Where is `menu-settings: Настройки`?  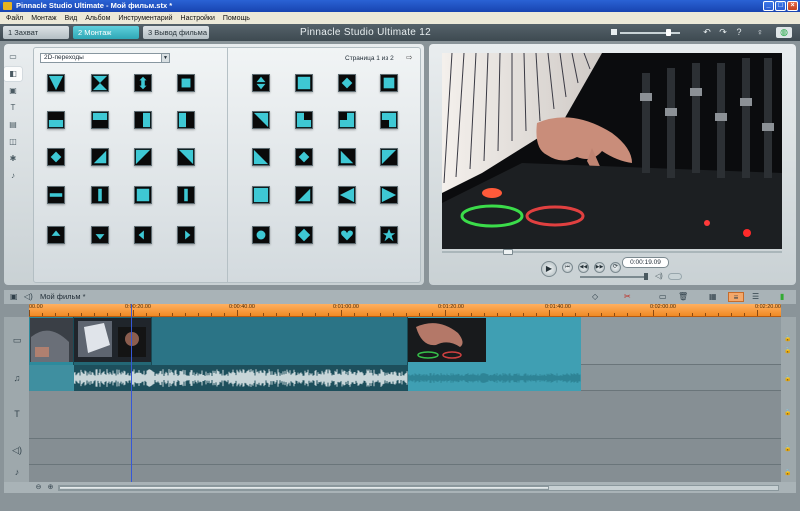 menu-settings: Настройки is located at coordinates (198, 18).